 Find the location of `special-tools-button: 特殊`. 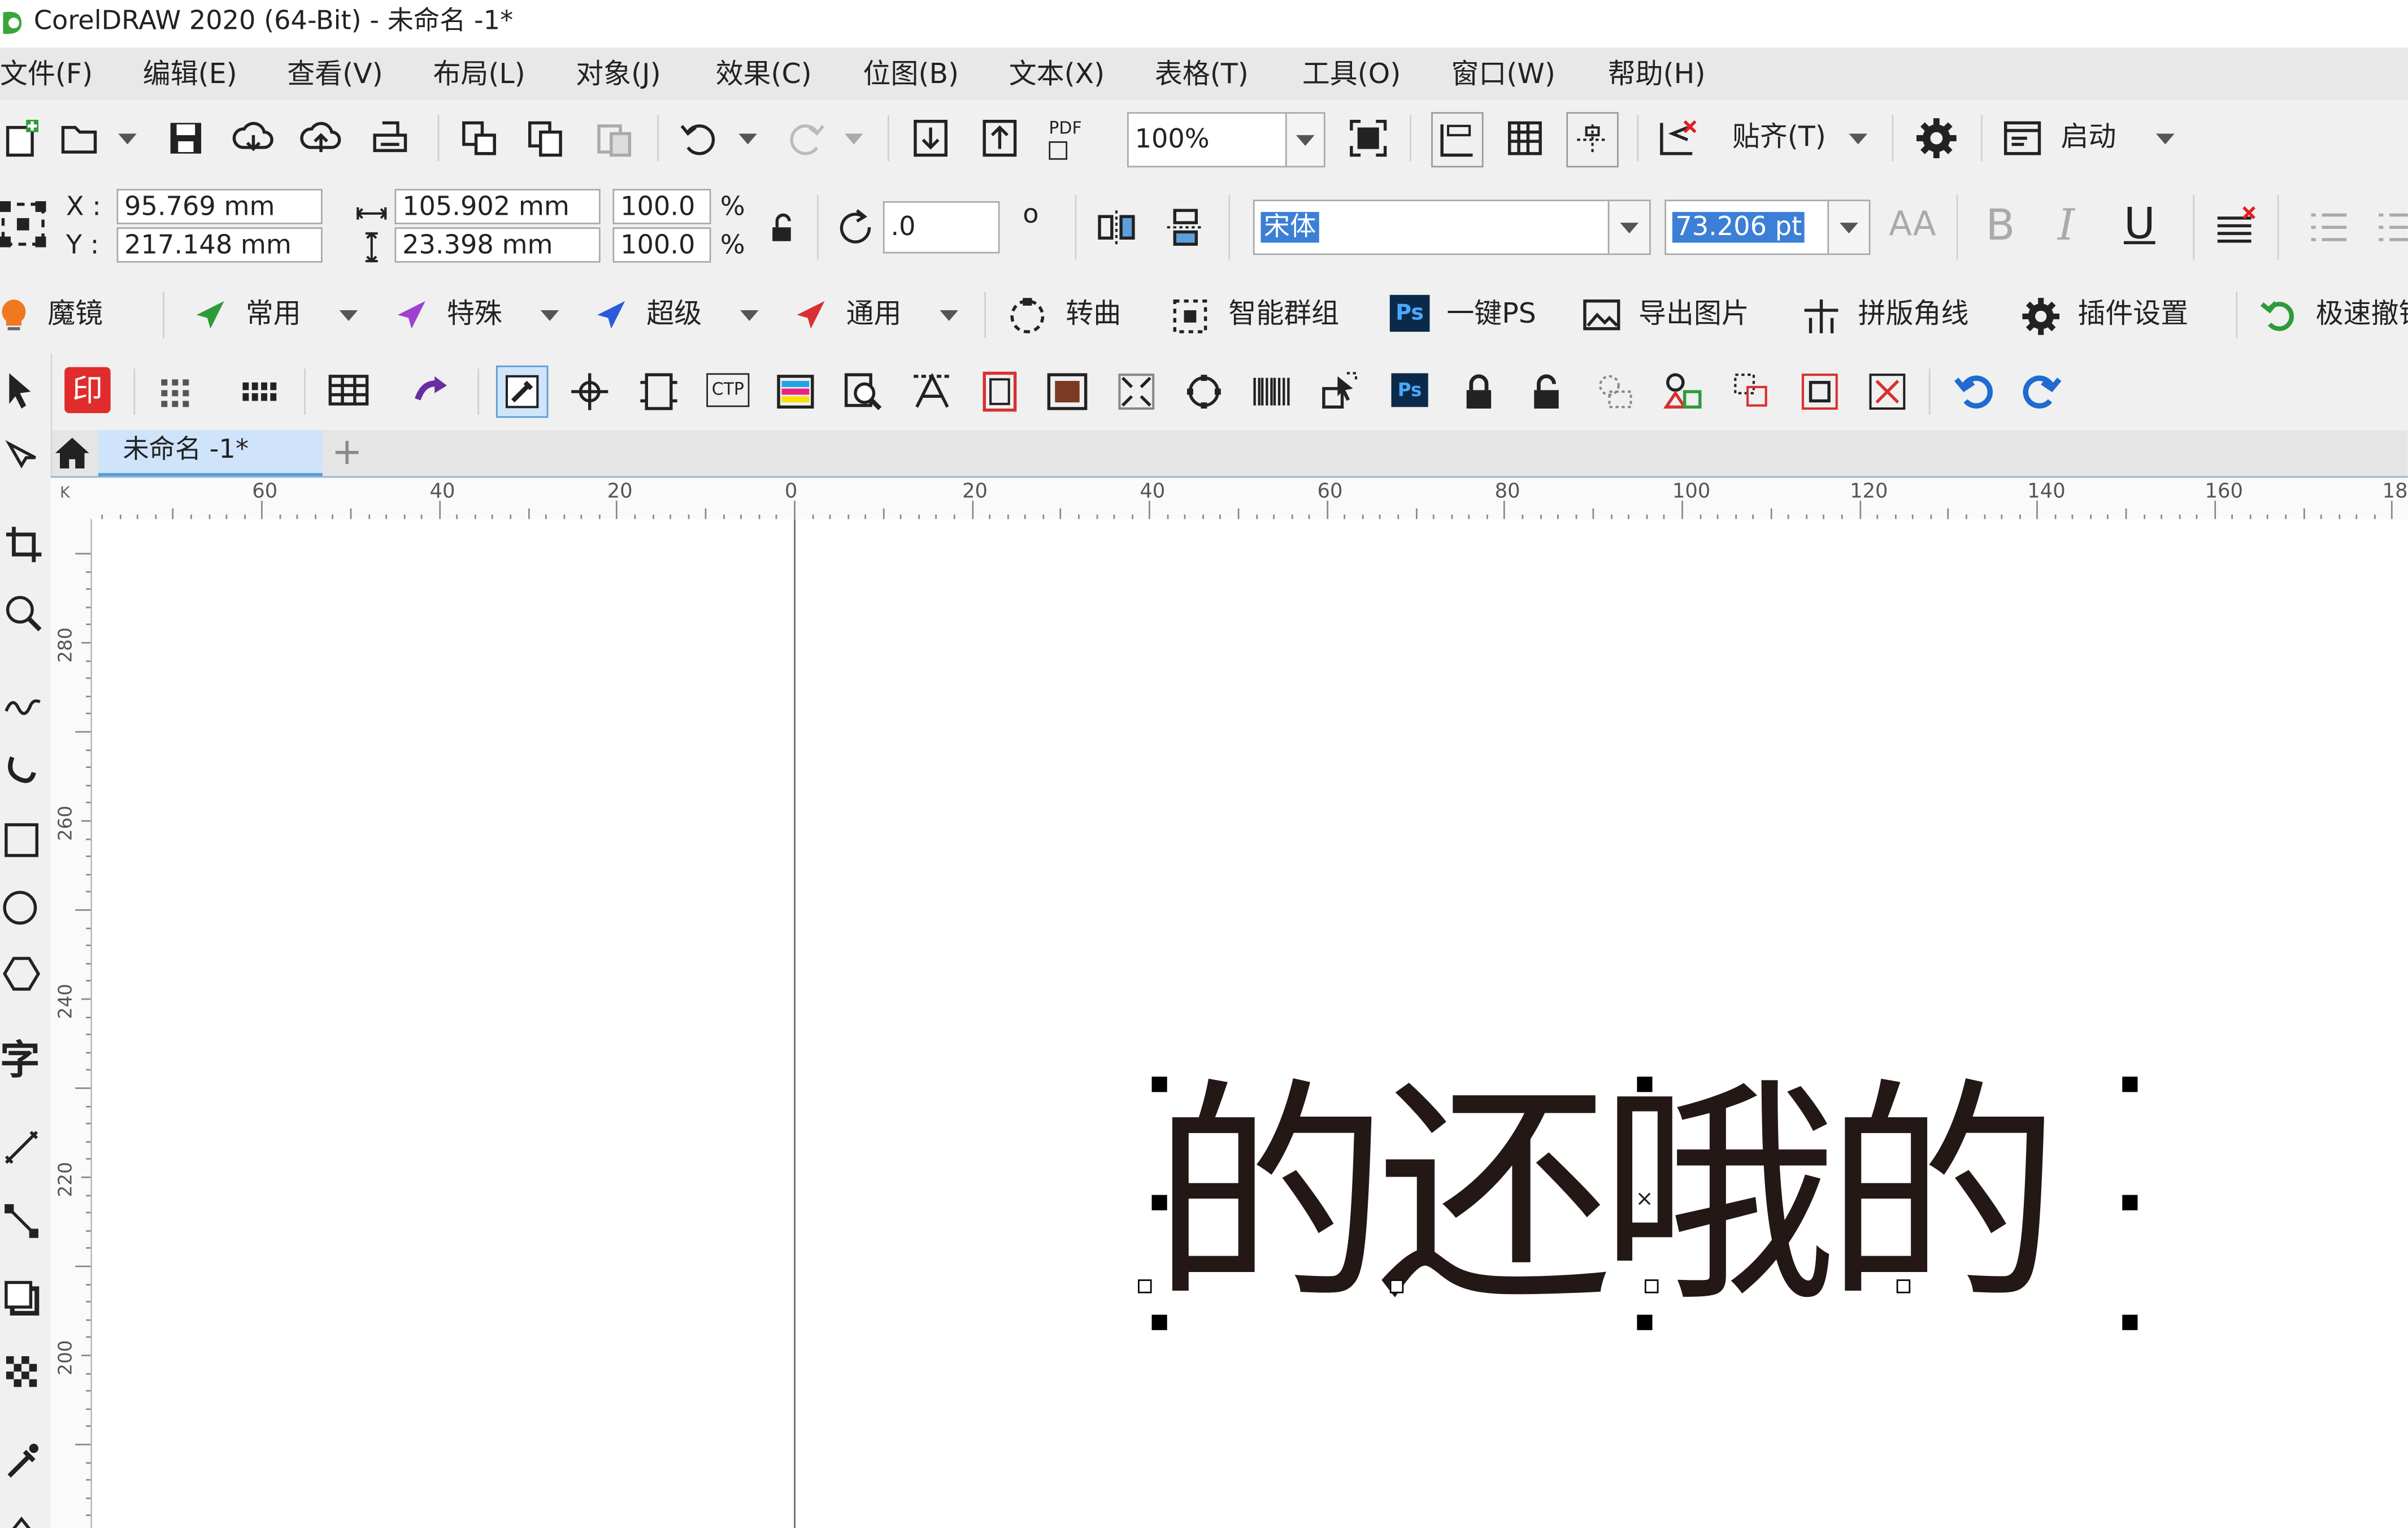

special-tools-button: 特殊 is located at coordinates (481, 315).